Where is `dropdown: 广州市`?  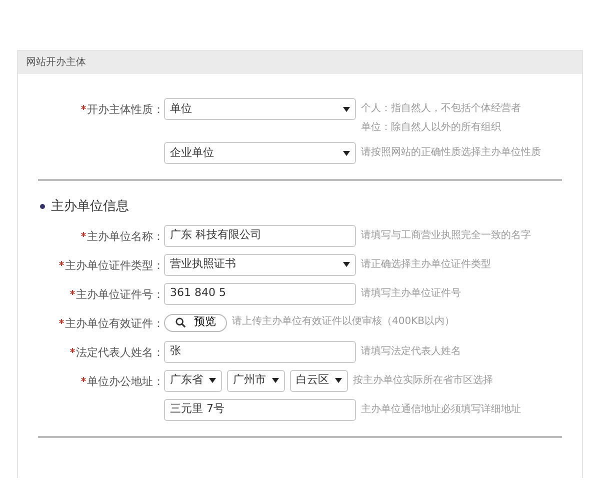 dropdown: 广州市 is located at coordinates (256, 381).